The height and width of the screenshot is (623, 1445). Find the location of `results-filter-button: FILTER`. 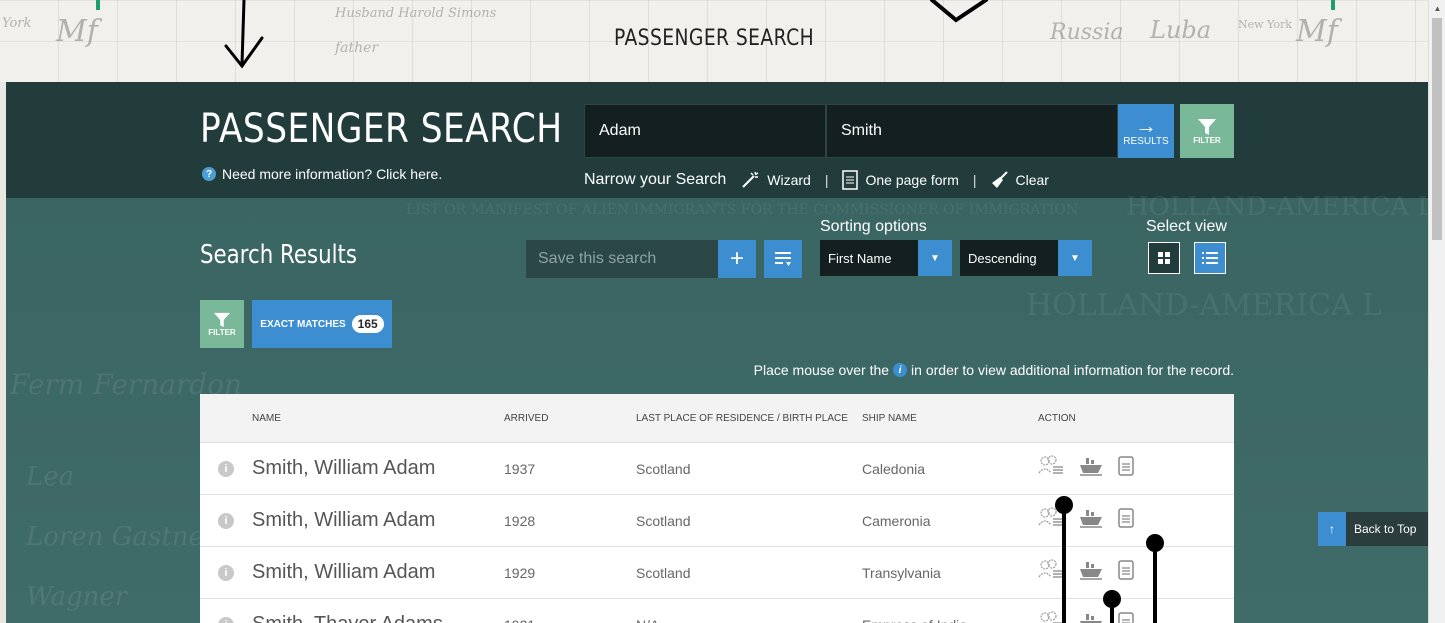

results-filter-button: FILTER is located at coordinates (222, 324).